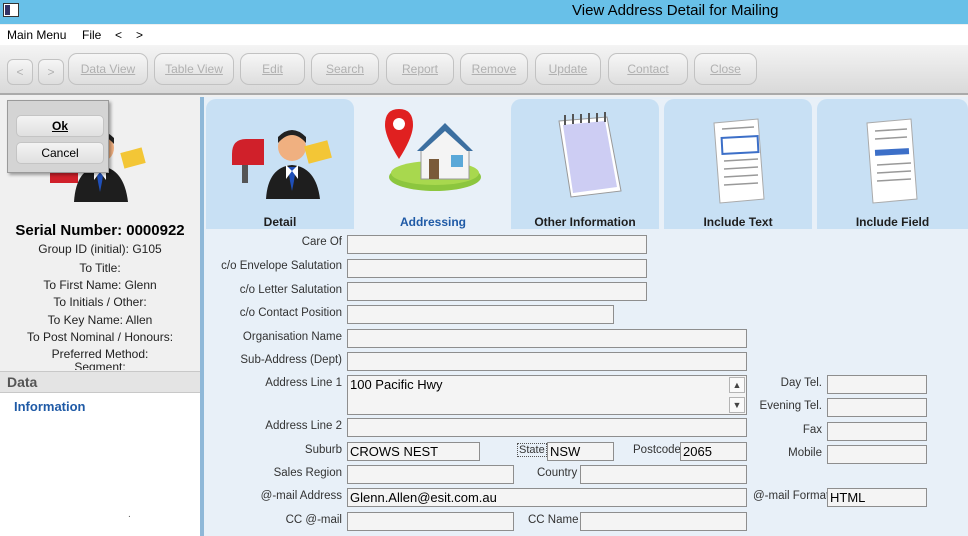 Image resolution: width=968 pixels, height=536 pixels. What do you see at coordinates (313, 520) in the screenshot?
I see `cc-email-label: CC @-mail` at bounding box center [313, 520].